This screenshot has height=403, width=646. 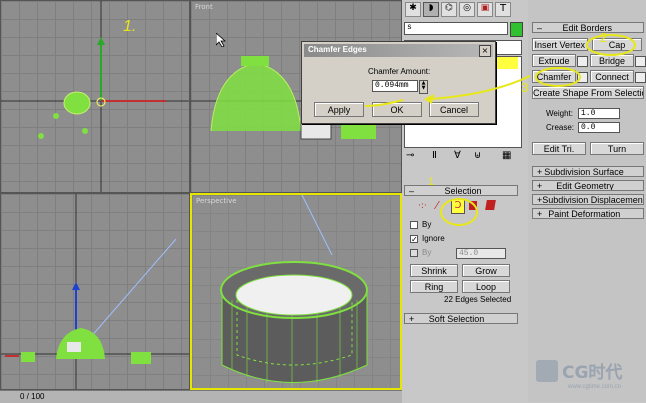 I want to click on selection-rollout-header: – Selection, so click(x=461, y=190).